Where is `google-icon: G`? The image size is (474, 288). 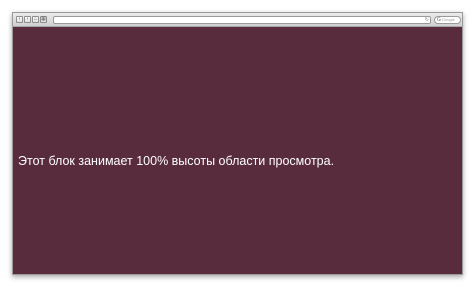 google-icon: G is located at coordinates (439, 20).